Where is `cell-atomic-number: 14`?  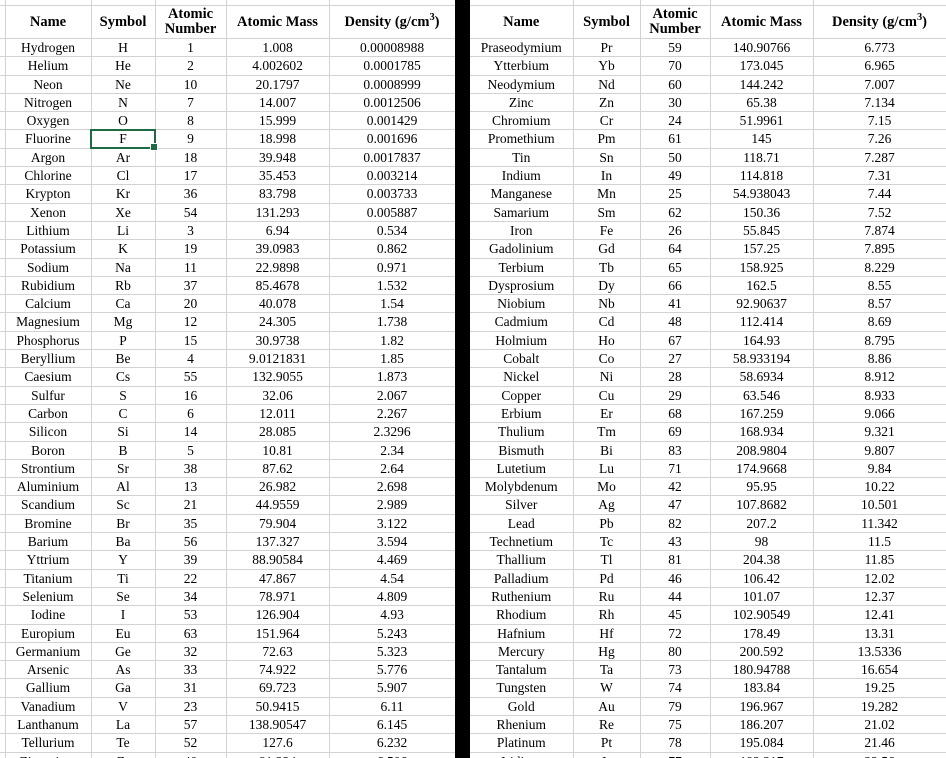
cell-atomic-number: 14 is located at coordinates (191, 432).